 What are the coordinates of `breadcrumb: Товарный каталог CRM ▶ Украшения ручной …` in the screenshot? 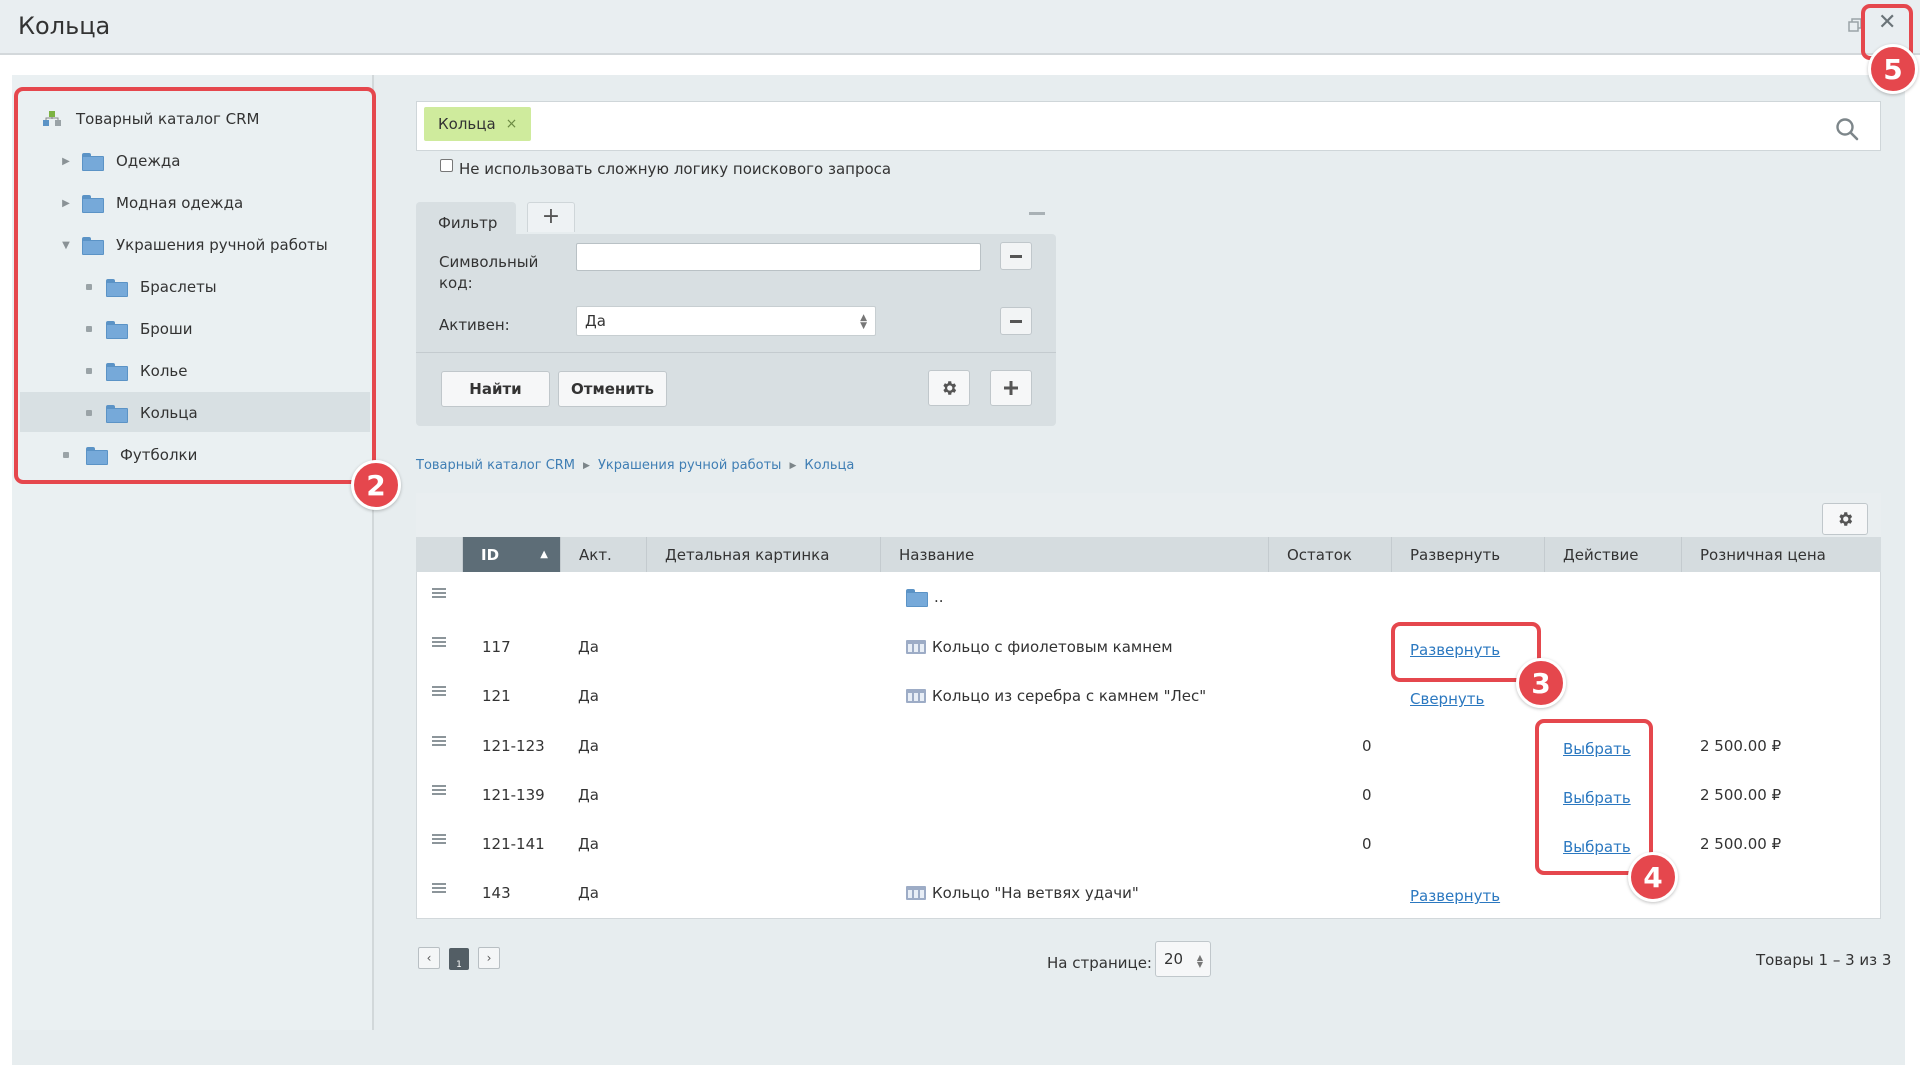 It's located at (635, 465).